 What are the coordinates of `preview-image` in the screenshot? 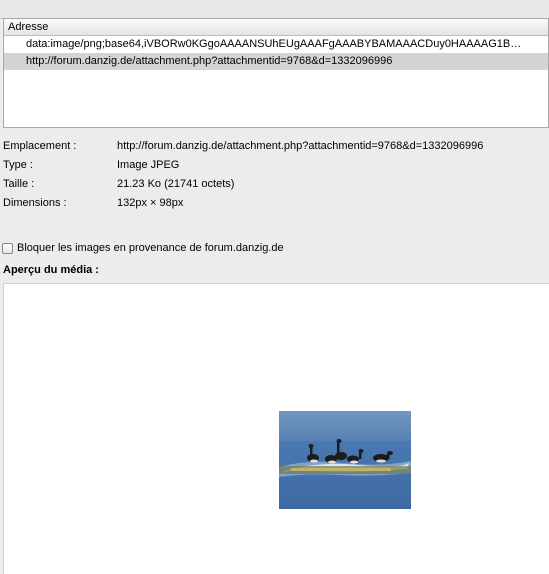 It's located at (345, 460).